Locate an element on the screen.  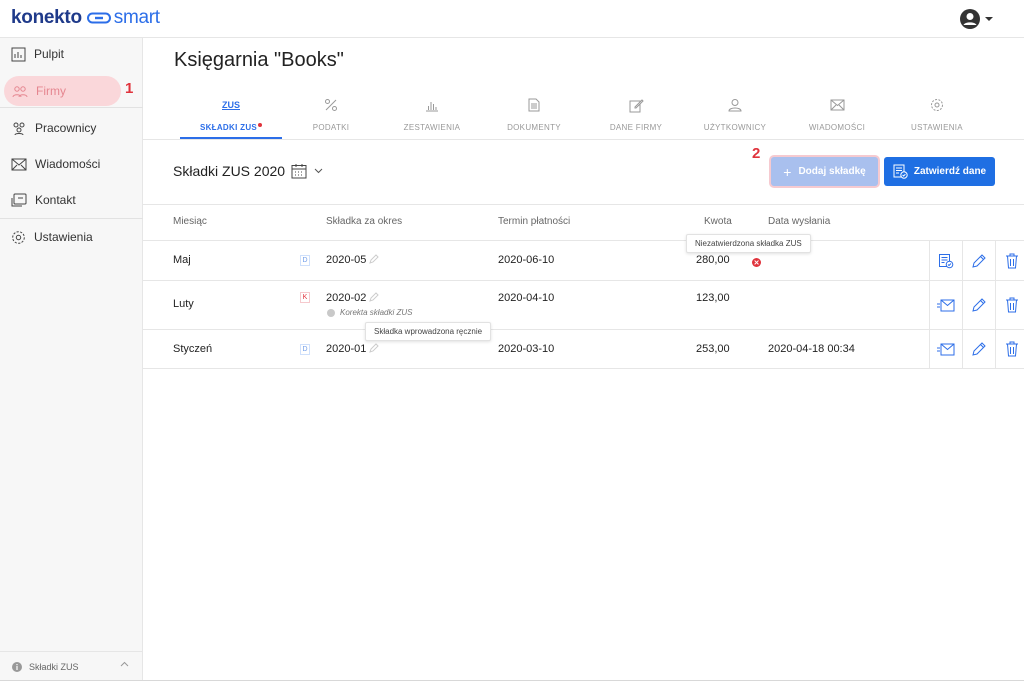
calendar-icon is located at coordinates (299, 171).